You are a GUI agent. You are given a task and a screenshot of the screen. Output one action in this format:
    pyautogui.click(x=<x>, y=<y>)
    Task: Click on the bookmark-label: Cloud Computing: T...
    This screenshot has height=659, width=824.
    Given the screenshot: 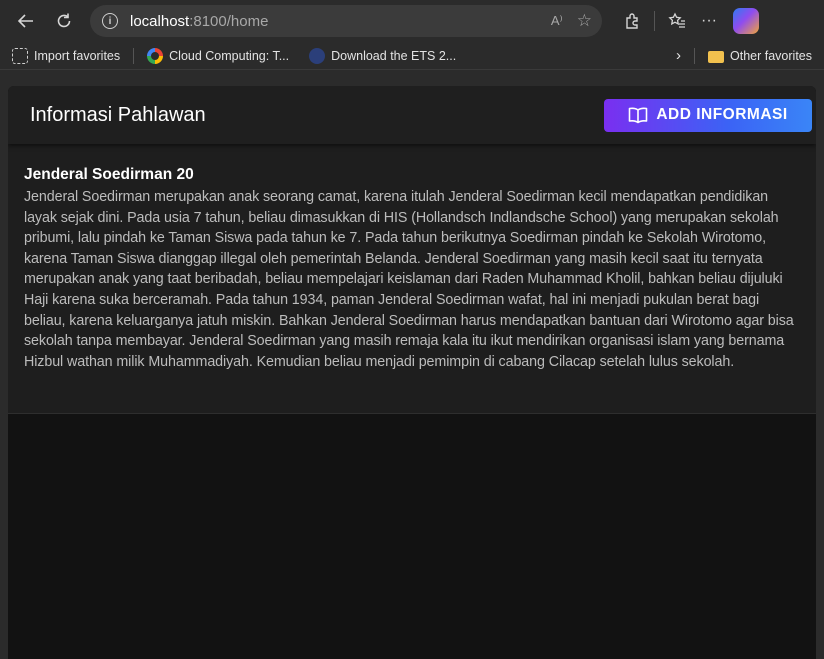 What is the action you would take?
    pyautogui.click(x=229, y=55)
    